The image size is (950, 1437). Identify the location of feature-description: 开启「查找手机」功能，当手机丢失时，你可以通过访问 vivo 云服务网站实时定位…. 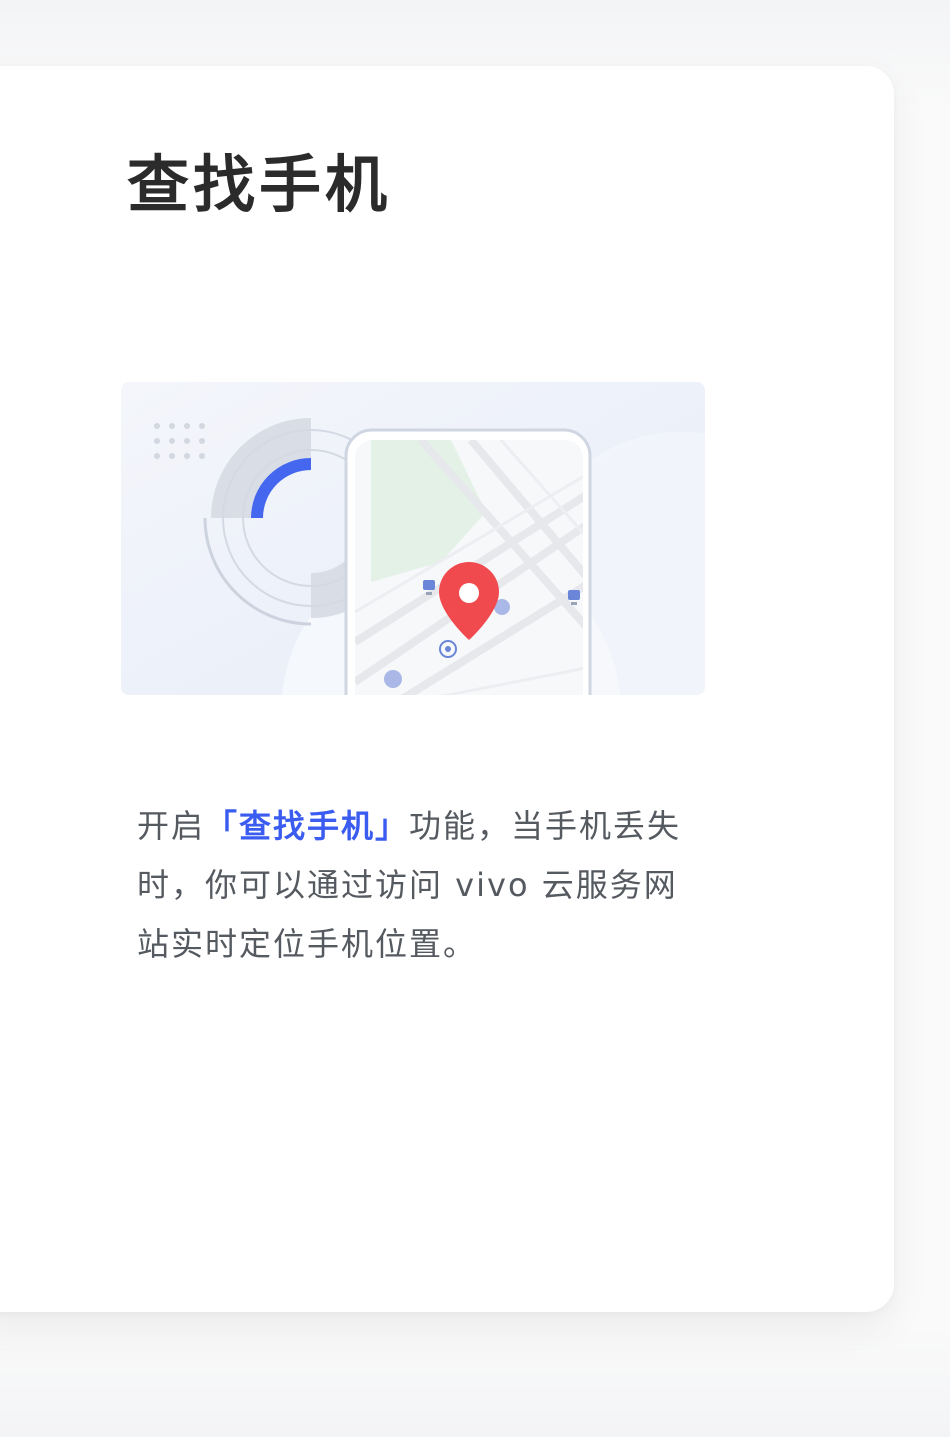
(417, 885).